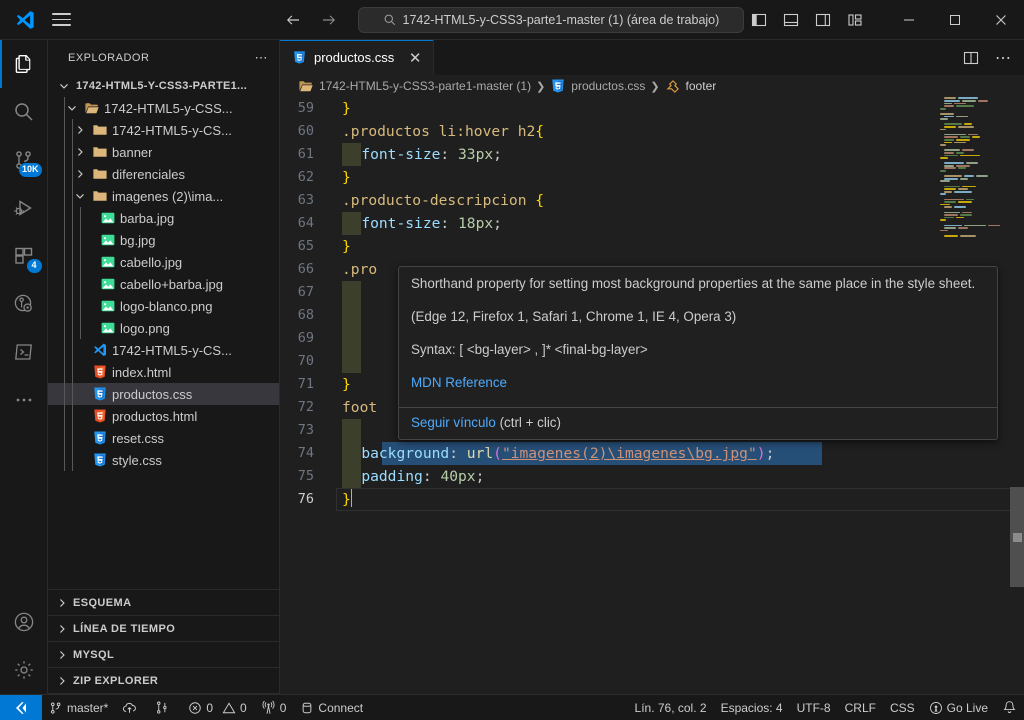 This screenshot has width=1024, height=720. What do you see at coordinates (24, 622) in the screenshot?
I see `activity-item-accounts` at bounding box center [24, 622].